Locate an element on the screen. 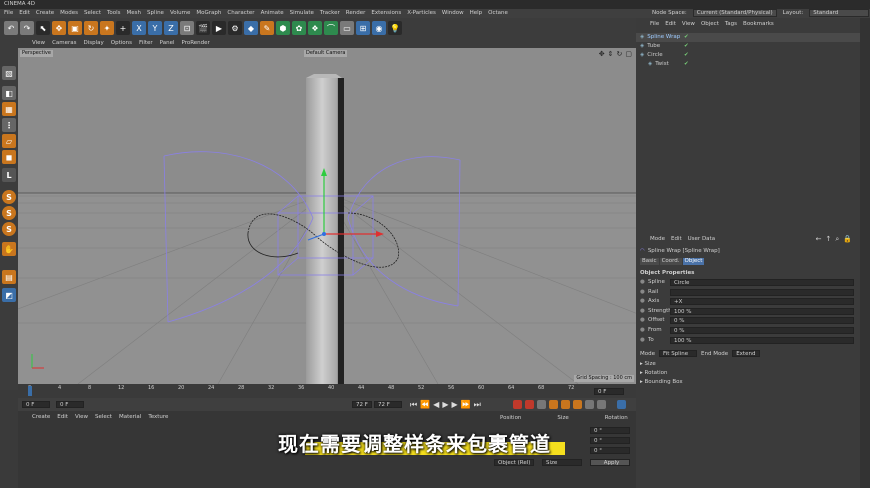  menu-render: Render is located at coordinates (356, 13).